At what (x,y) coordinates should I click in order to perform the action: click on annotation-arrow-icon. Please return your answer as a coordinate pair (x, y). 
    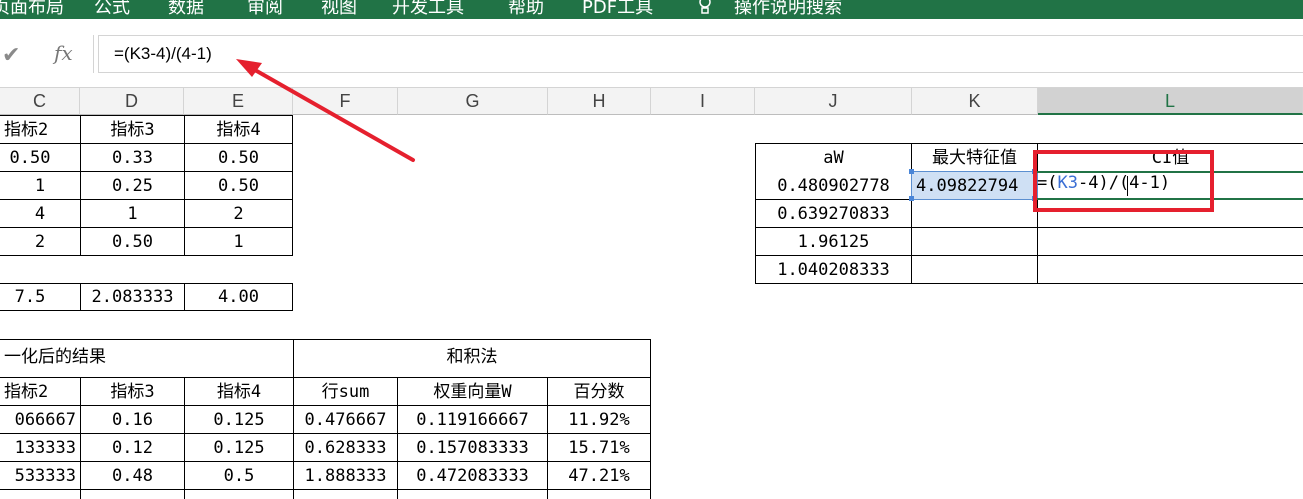
    Looking at the image, I should click on (325, 110).